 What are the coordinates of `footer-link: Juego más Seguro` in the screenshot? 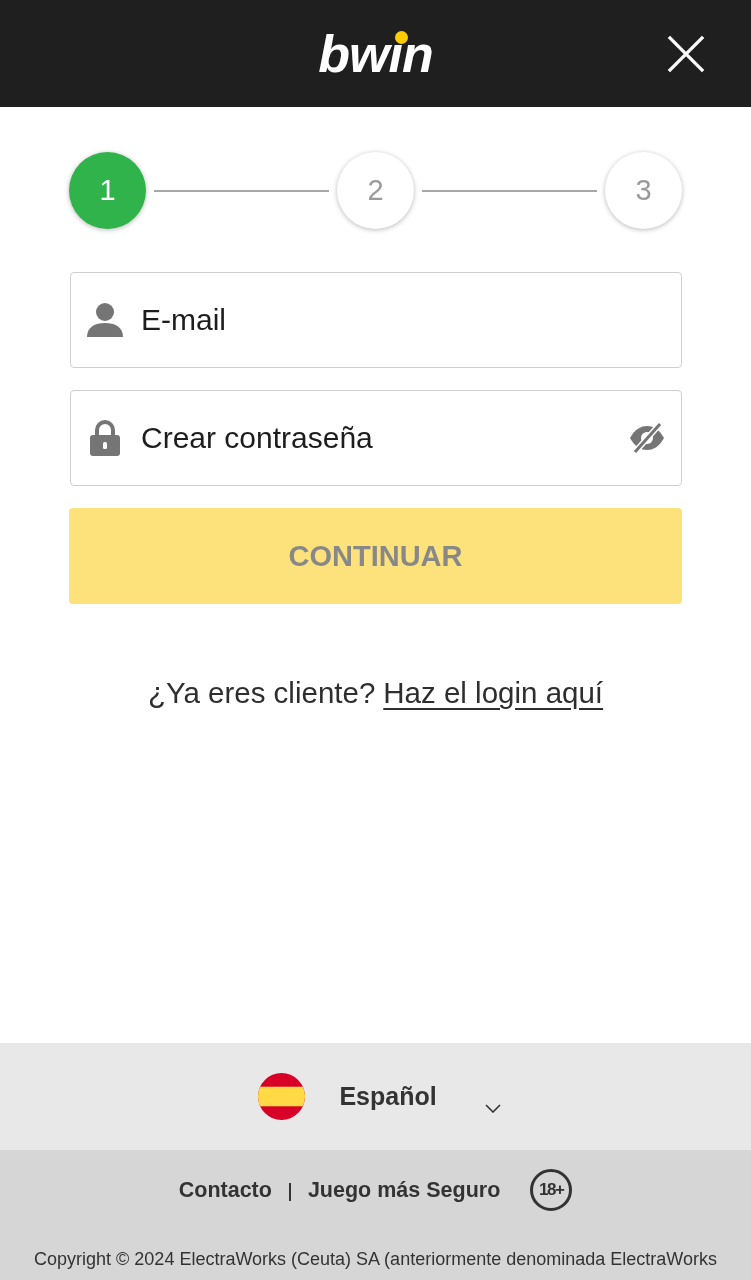 It's located at (404, 1190).